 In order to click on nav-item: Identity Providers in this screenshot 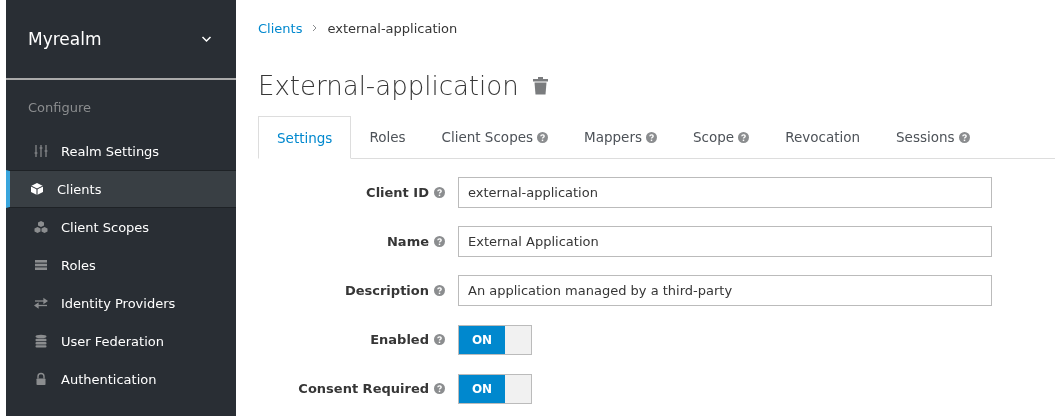, I will do `click(121, 303)`.